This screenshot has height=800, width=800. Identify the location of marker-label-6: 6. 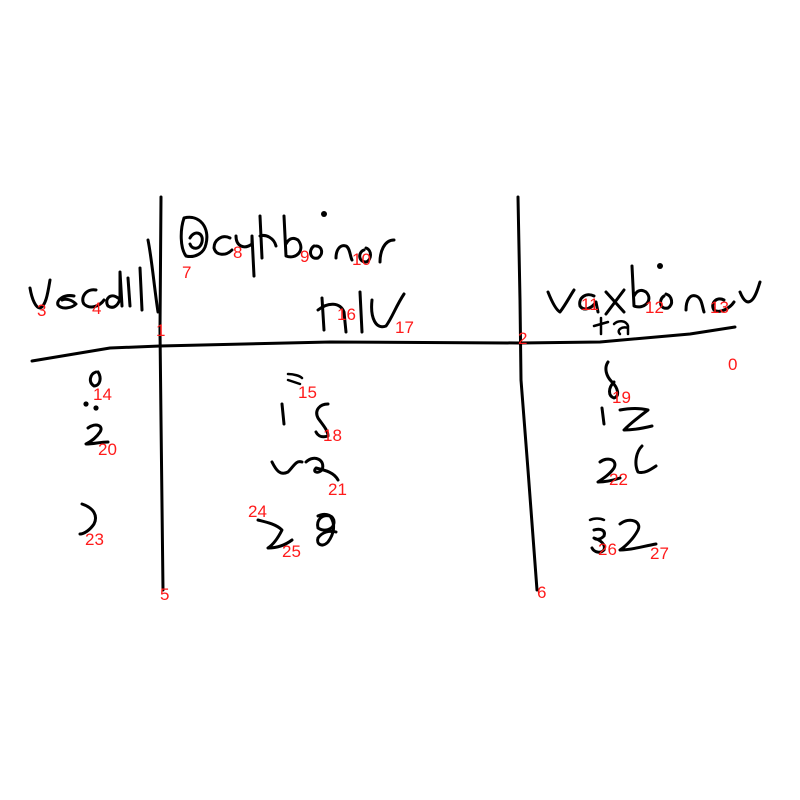
(541, 592).